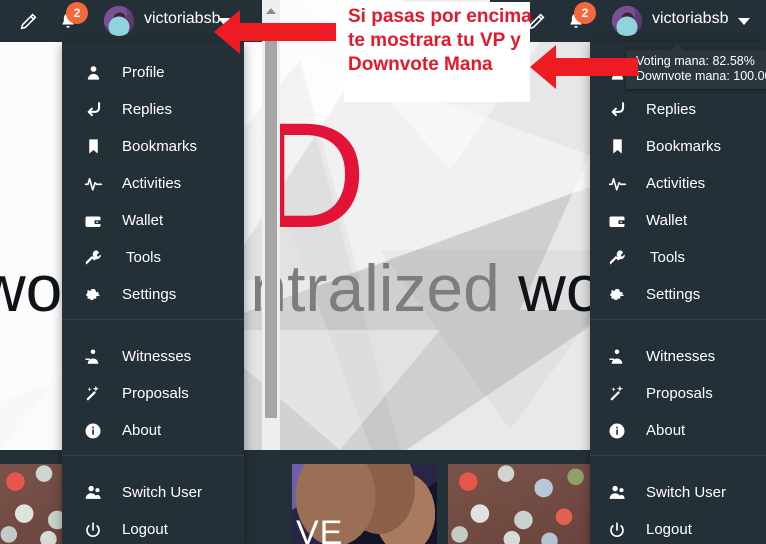 The image size is (766, 544). I want to click on pencil-icon, so click(29, 21).